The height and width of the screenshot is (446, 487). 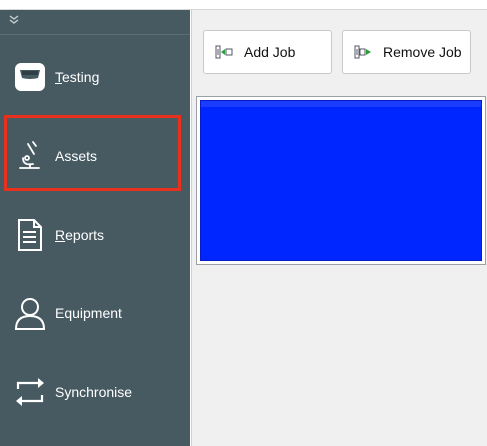 I want to click on sidebar-item-equipment: Equipment, so click(x=95, y=313).